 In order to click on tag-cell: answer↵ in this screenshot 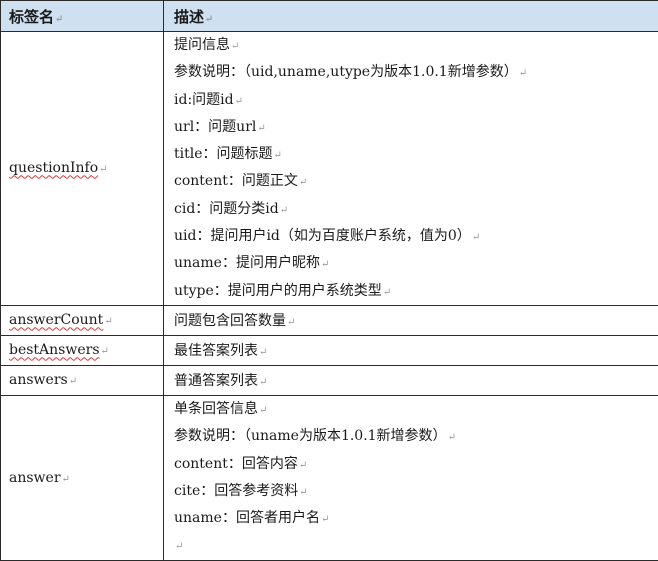, I will do `click(82, 477)`.